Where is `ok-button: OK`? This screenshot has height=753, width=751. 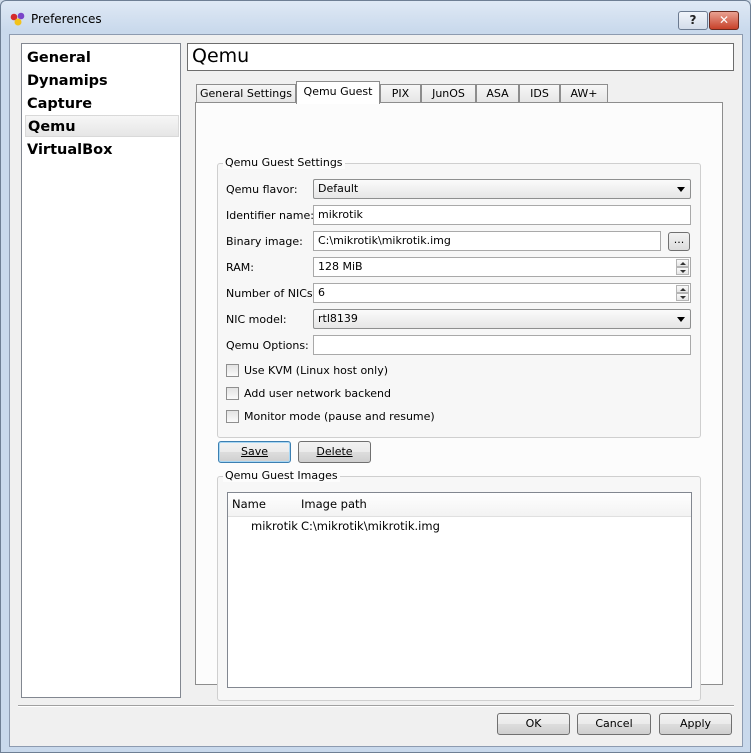 ok-button: OK is located at coordinates (533, 724).